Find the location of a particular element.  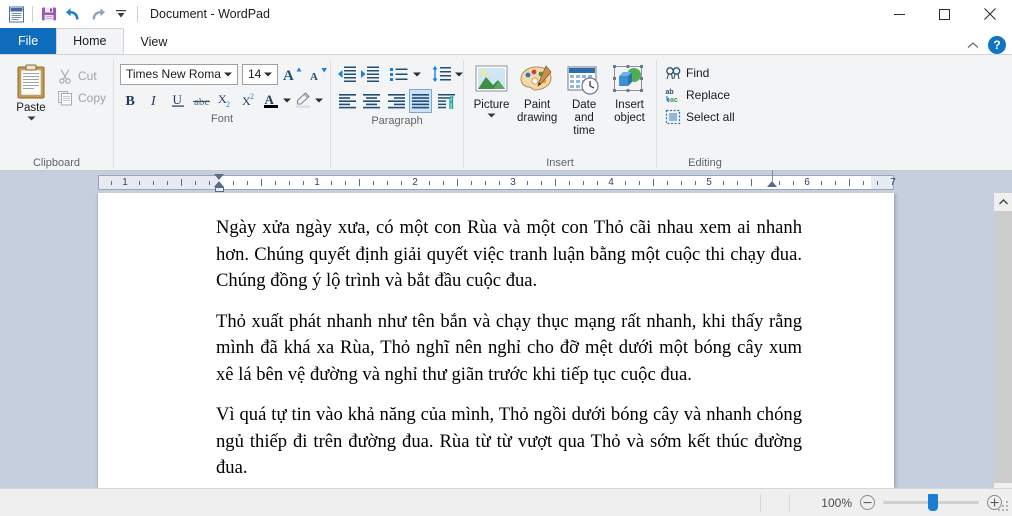

insert-picture-button: Picture is located at coordinates (491, 91).